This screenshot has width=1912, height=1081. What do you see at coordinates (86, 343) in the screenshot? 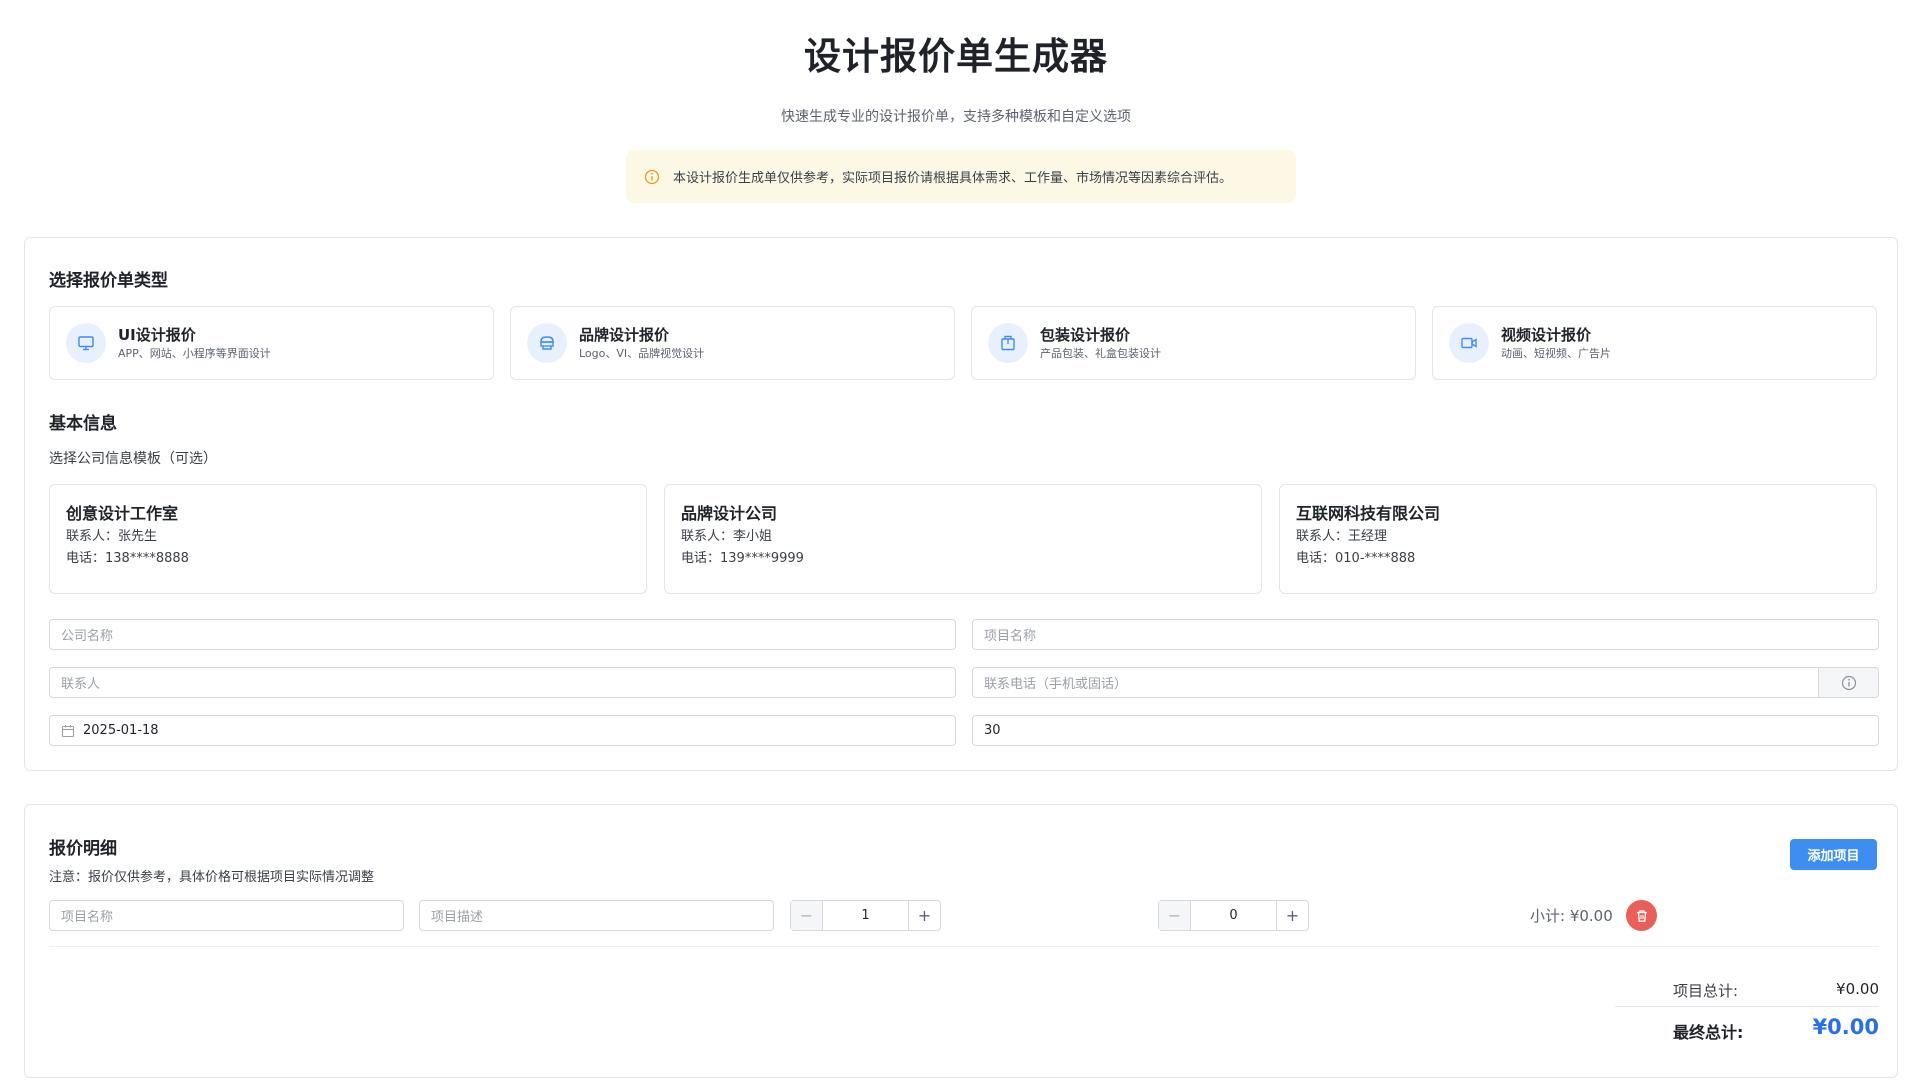
I see `monitor-icon` at bounding box center [86, 343].